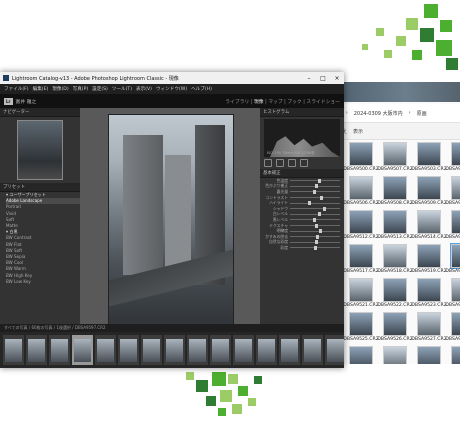  What do you see at coordinates (43, 282) in the screenshot?
I see `preset-item: BW Low Key` at bounding box center [43, 282].